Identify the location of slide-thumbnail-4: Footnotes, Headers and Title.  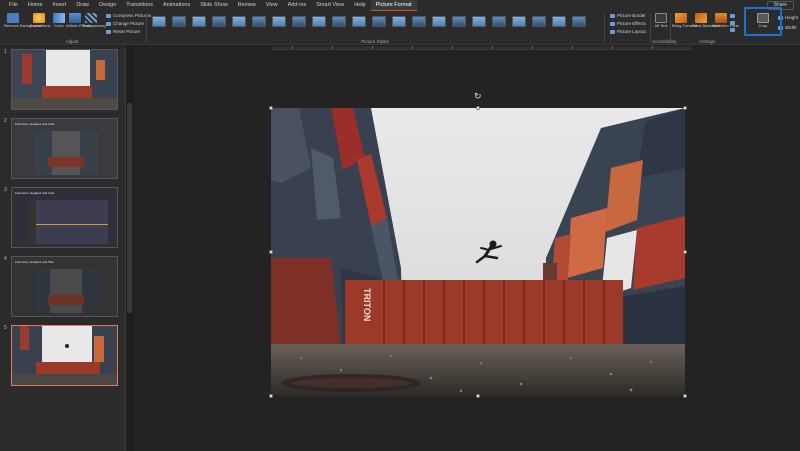
(64, 286).